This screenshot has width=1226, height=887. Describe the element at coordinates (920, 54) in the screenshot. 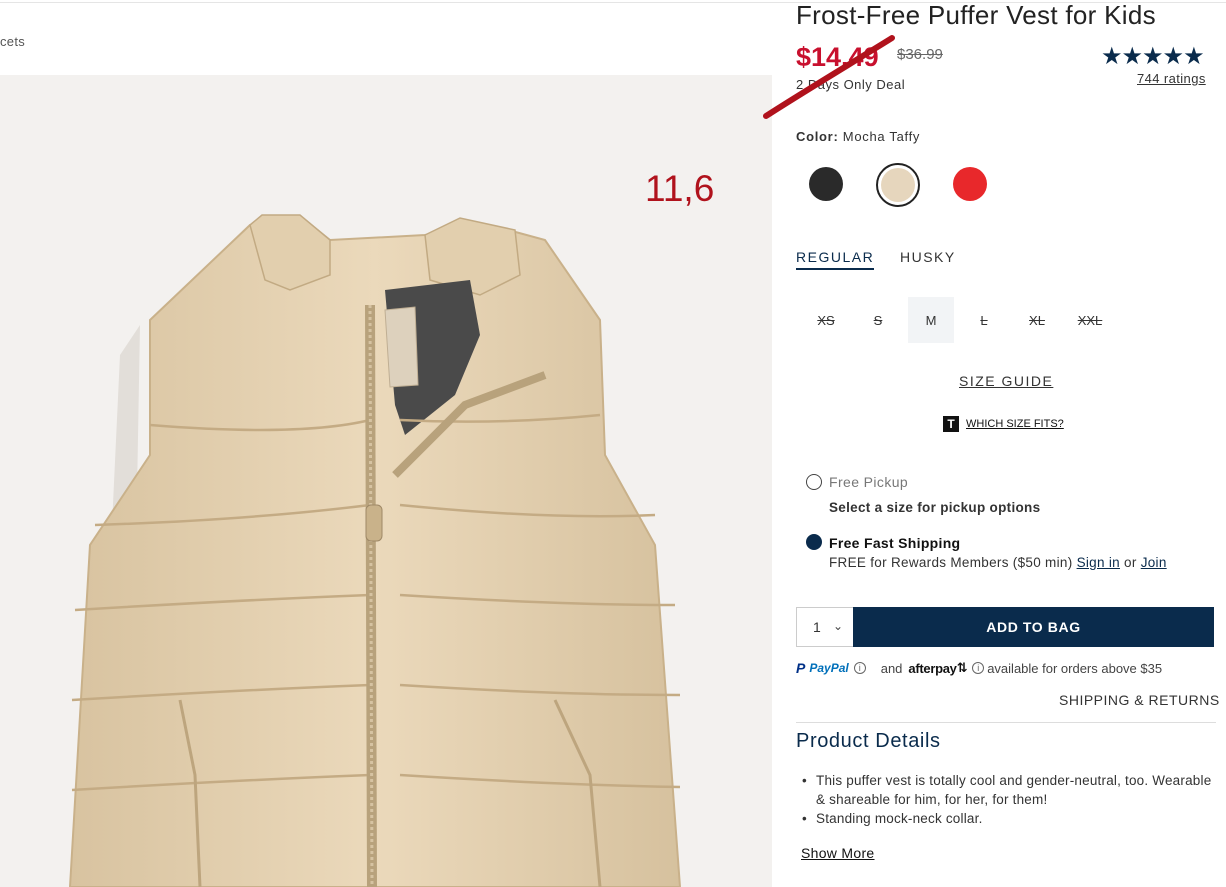

I see `original-price: $36.99` at that location.